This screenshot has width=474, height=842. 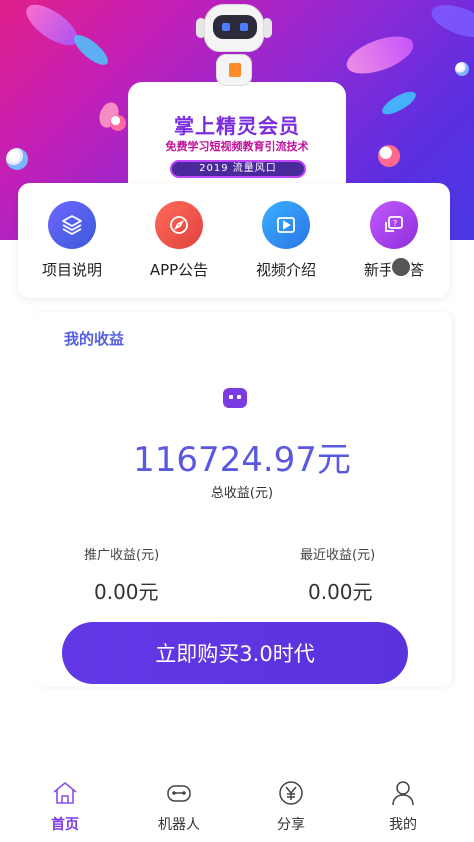 What do you see at coordinates (234, 47) in the screenshot?
I see `robot-mascot-icon` at bounding box center [234, 47].